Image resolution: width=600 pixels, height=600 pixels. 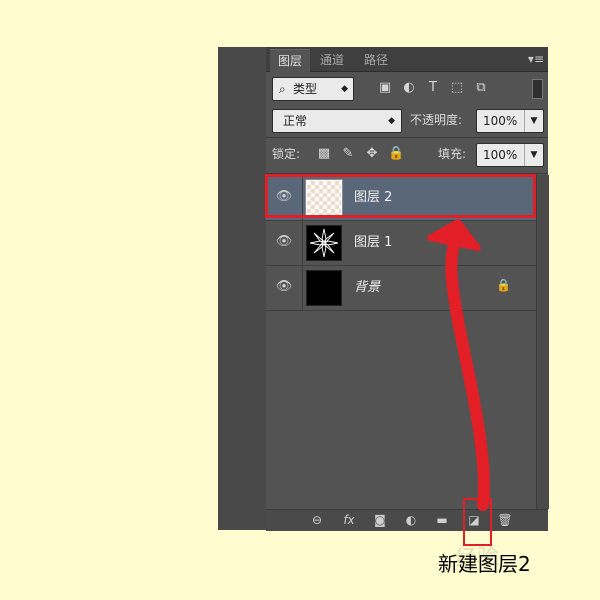 I want to click on search-icon: ⌕, so click(x=282, y=89).